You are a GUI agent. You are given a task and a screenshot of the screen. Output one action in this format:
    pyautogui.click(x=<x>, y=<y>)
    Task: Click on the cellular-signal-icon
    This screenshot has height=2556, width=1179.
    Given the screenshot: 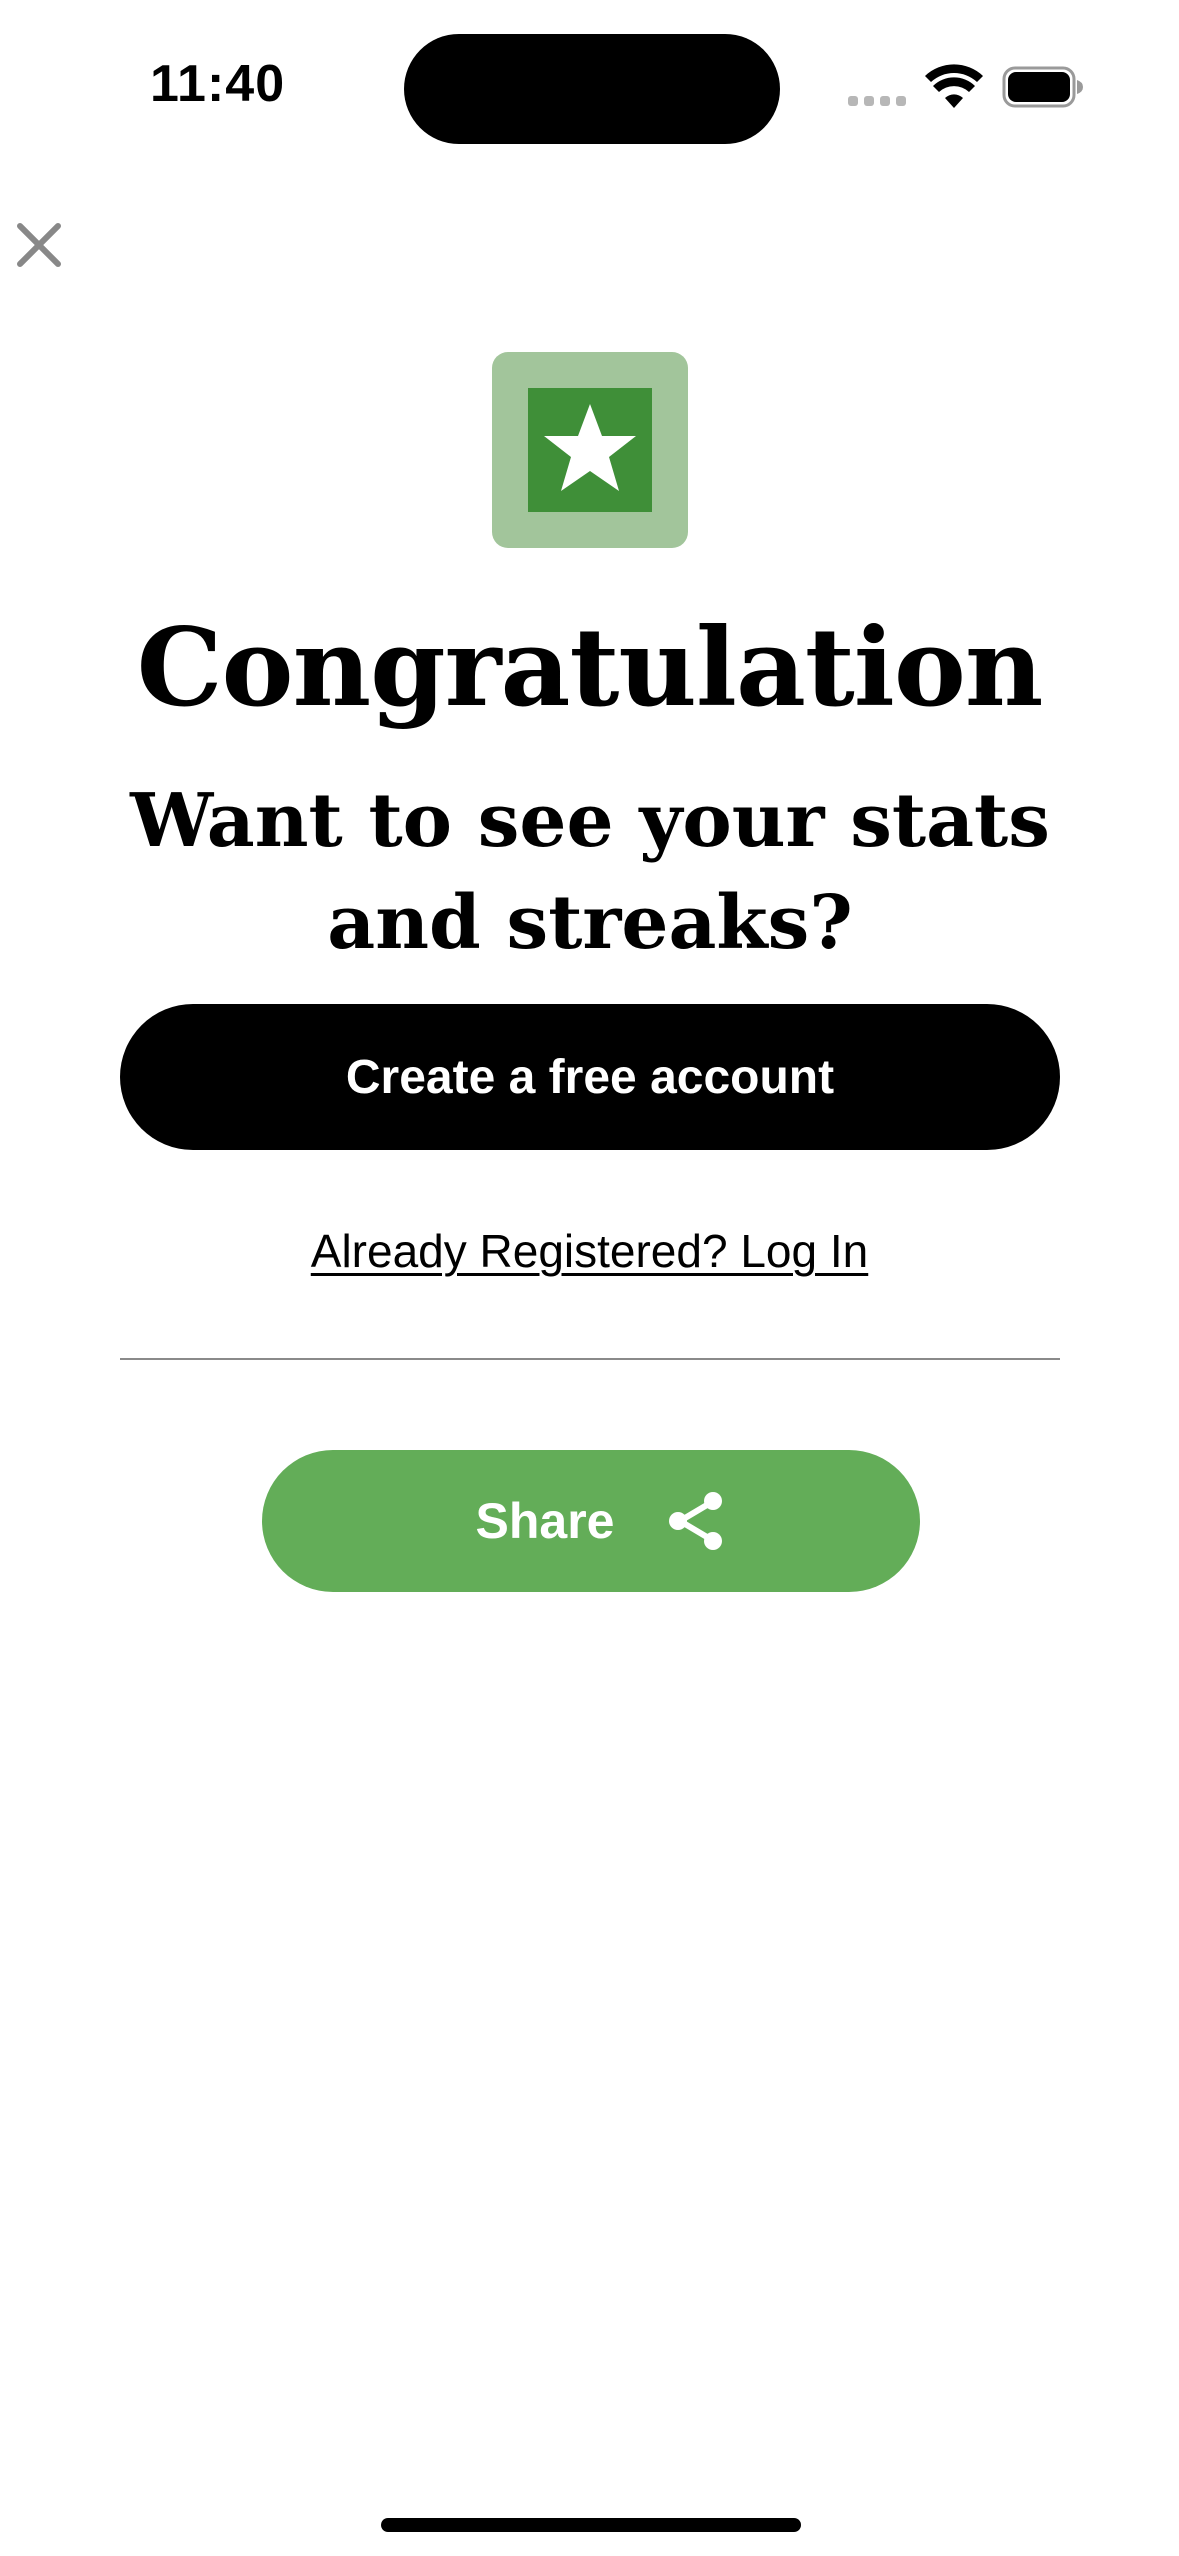 What is the action you would take?
    pyautogui.click(x=878, y=101)
    